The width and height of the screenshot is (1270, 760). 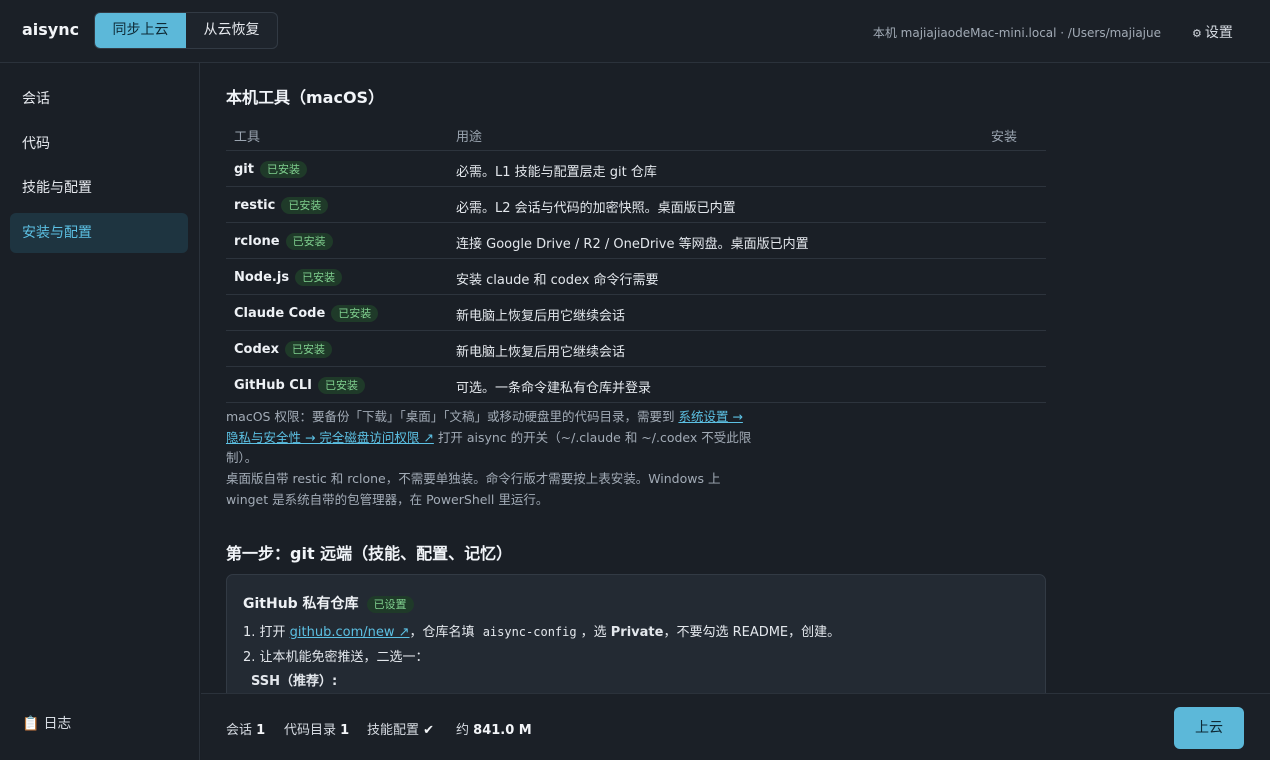 I want to click on tool-name: git 已安装, so click(x=270, y=169).